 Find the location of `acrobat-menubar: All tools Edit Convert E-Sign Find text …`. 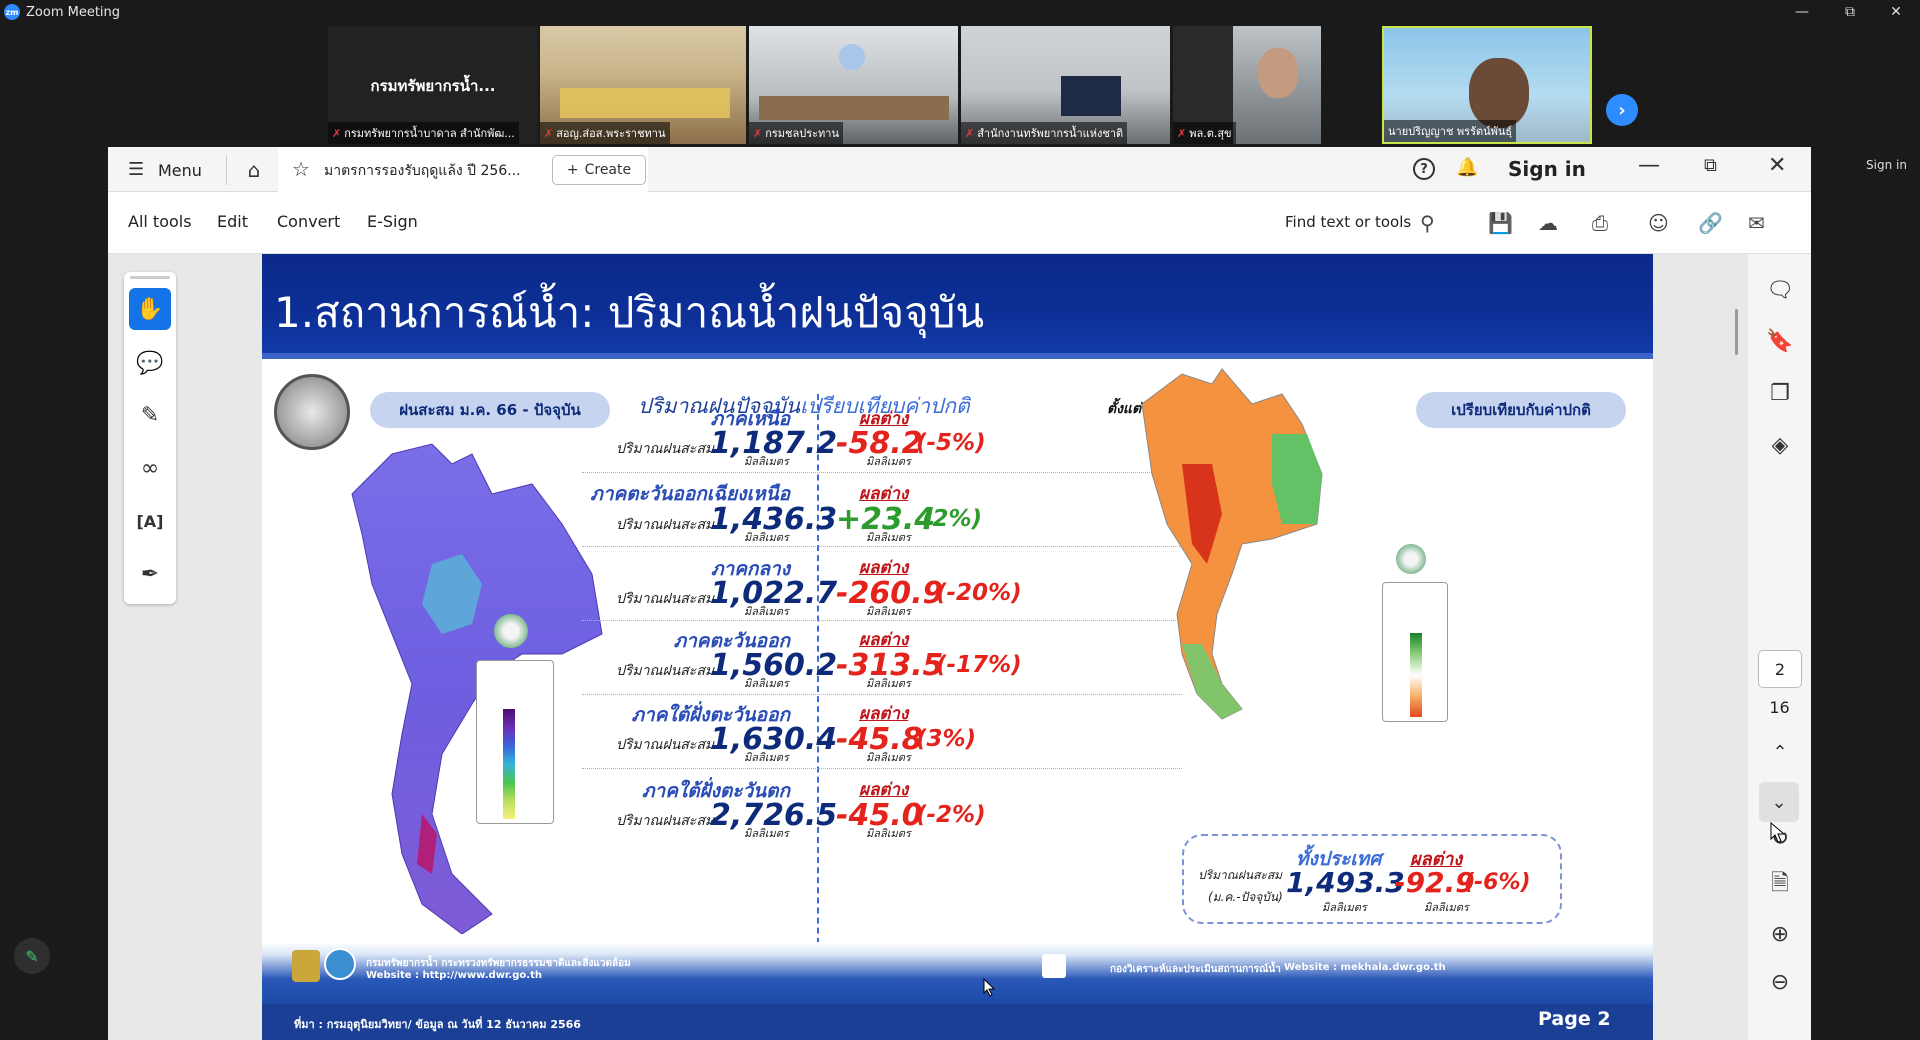

acrobat-menubar: All tools Edit Convert E-Sign Find text … is located at coordinates (959, 223).